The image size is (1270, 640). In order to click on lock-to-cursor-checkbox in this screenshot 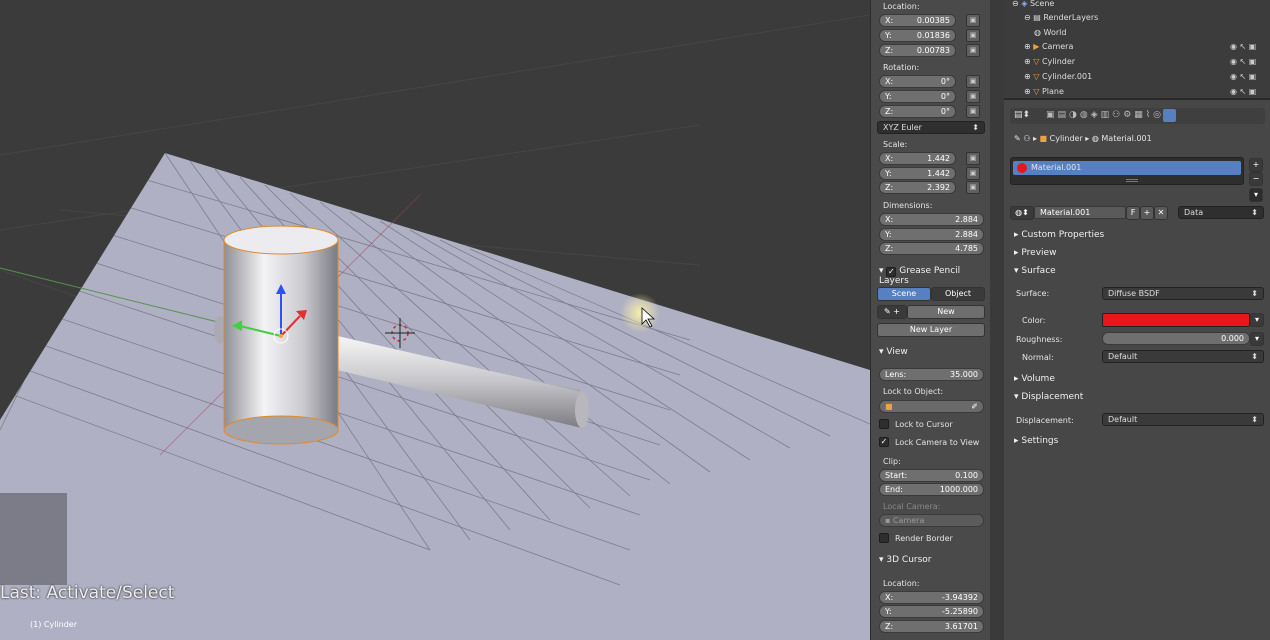, I will do `click(884, 424)`.